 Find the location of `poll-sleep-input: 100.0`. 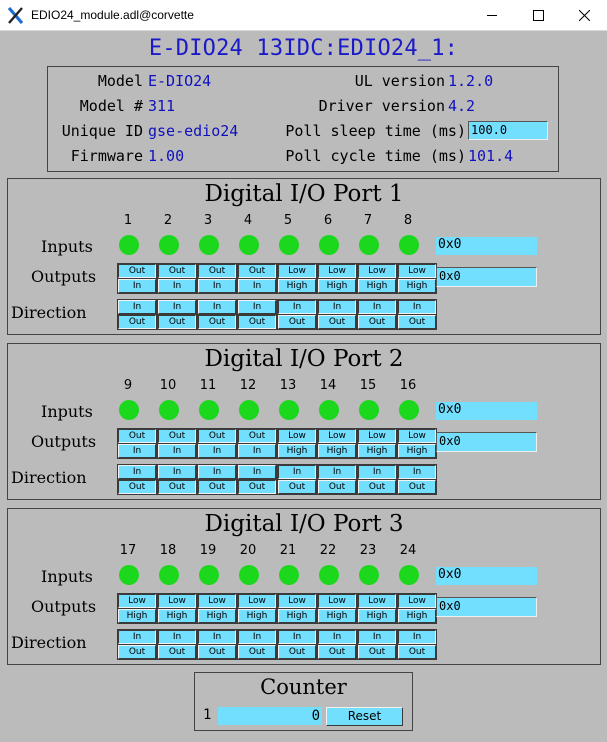

poll-sleep-input: 100.0 is located at coordinates (508, 130).